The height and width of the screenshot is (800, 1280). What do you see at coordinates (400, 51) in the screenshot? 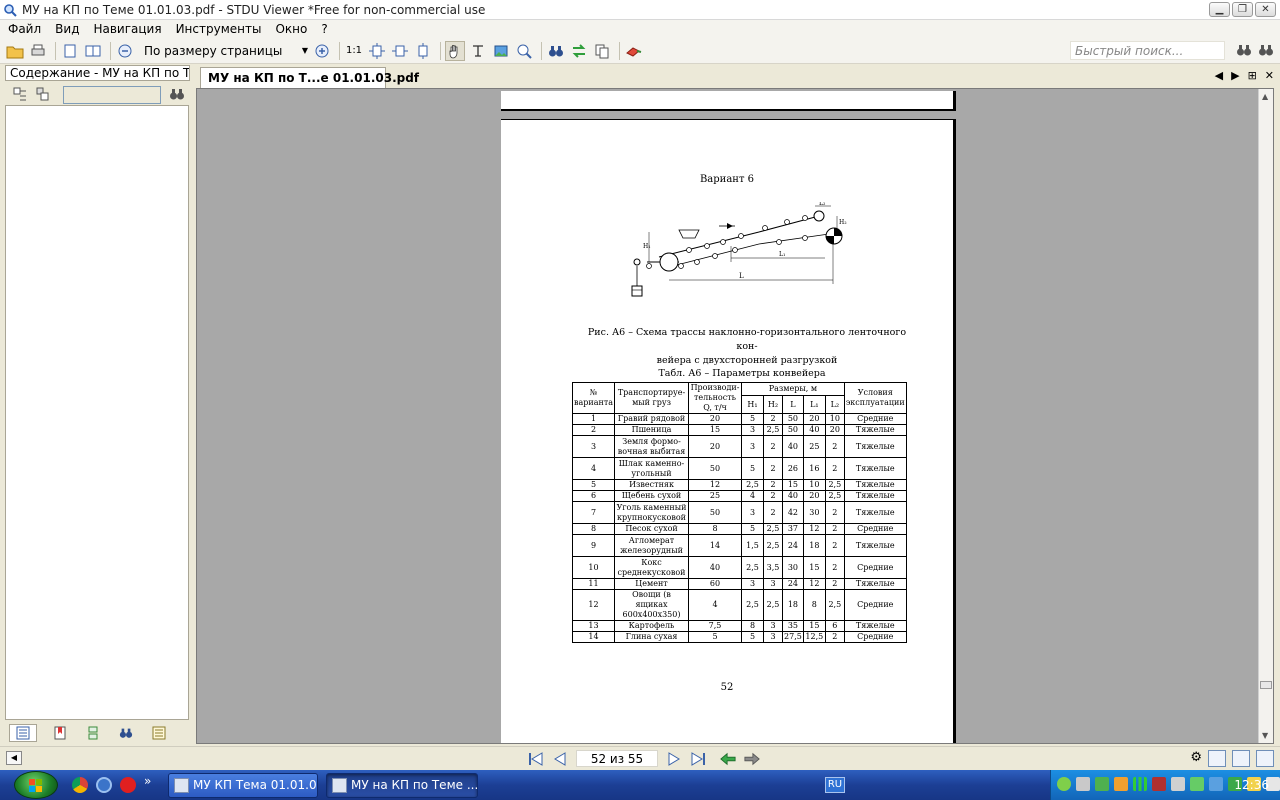
I see `fit-width-icon` at bounding box center [400, 51].